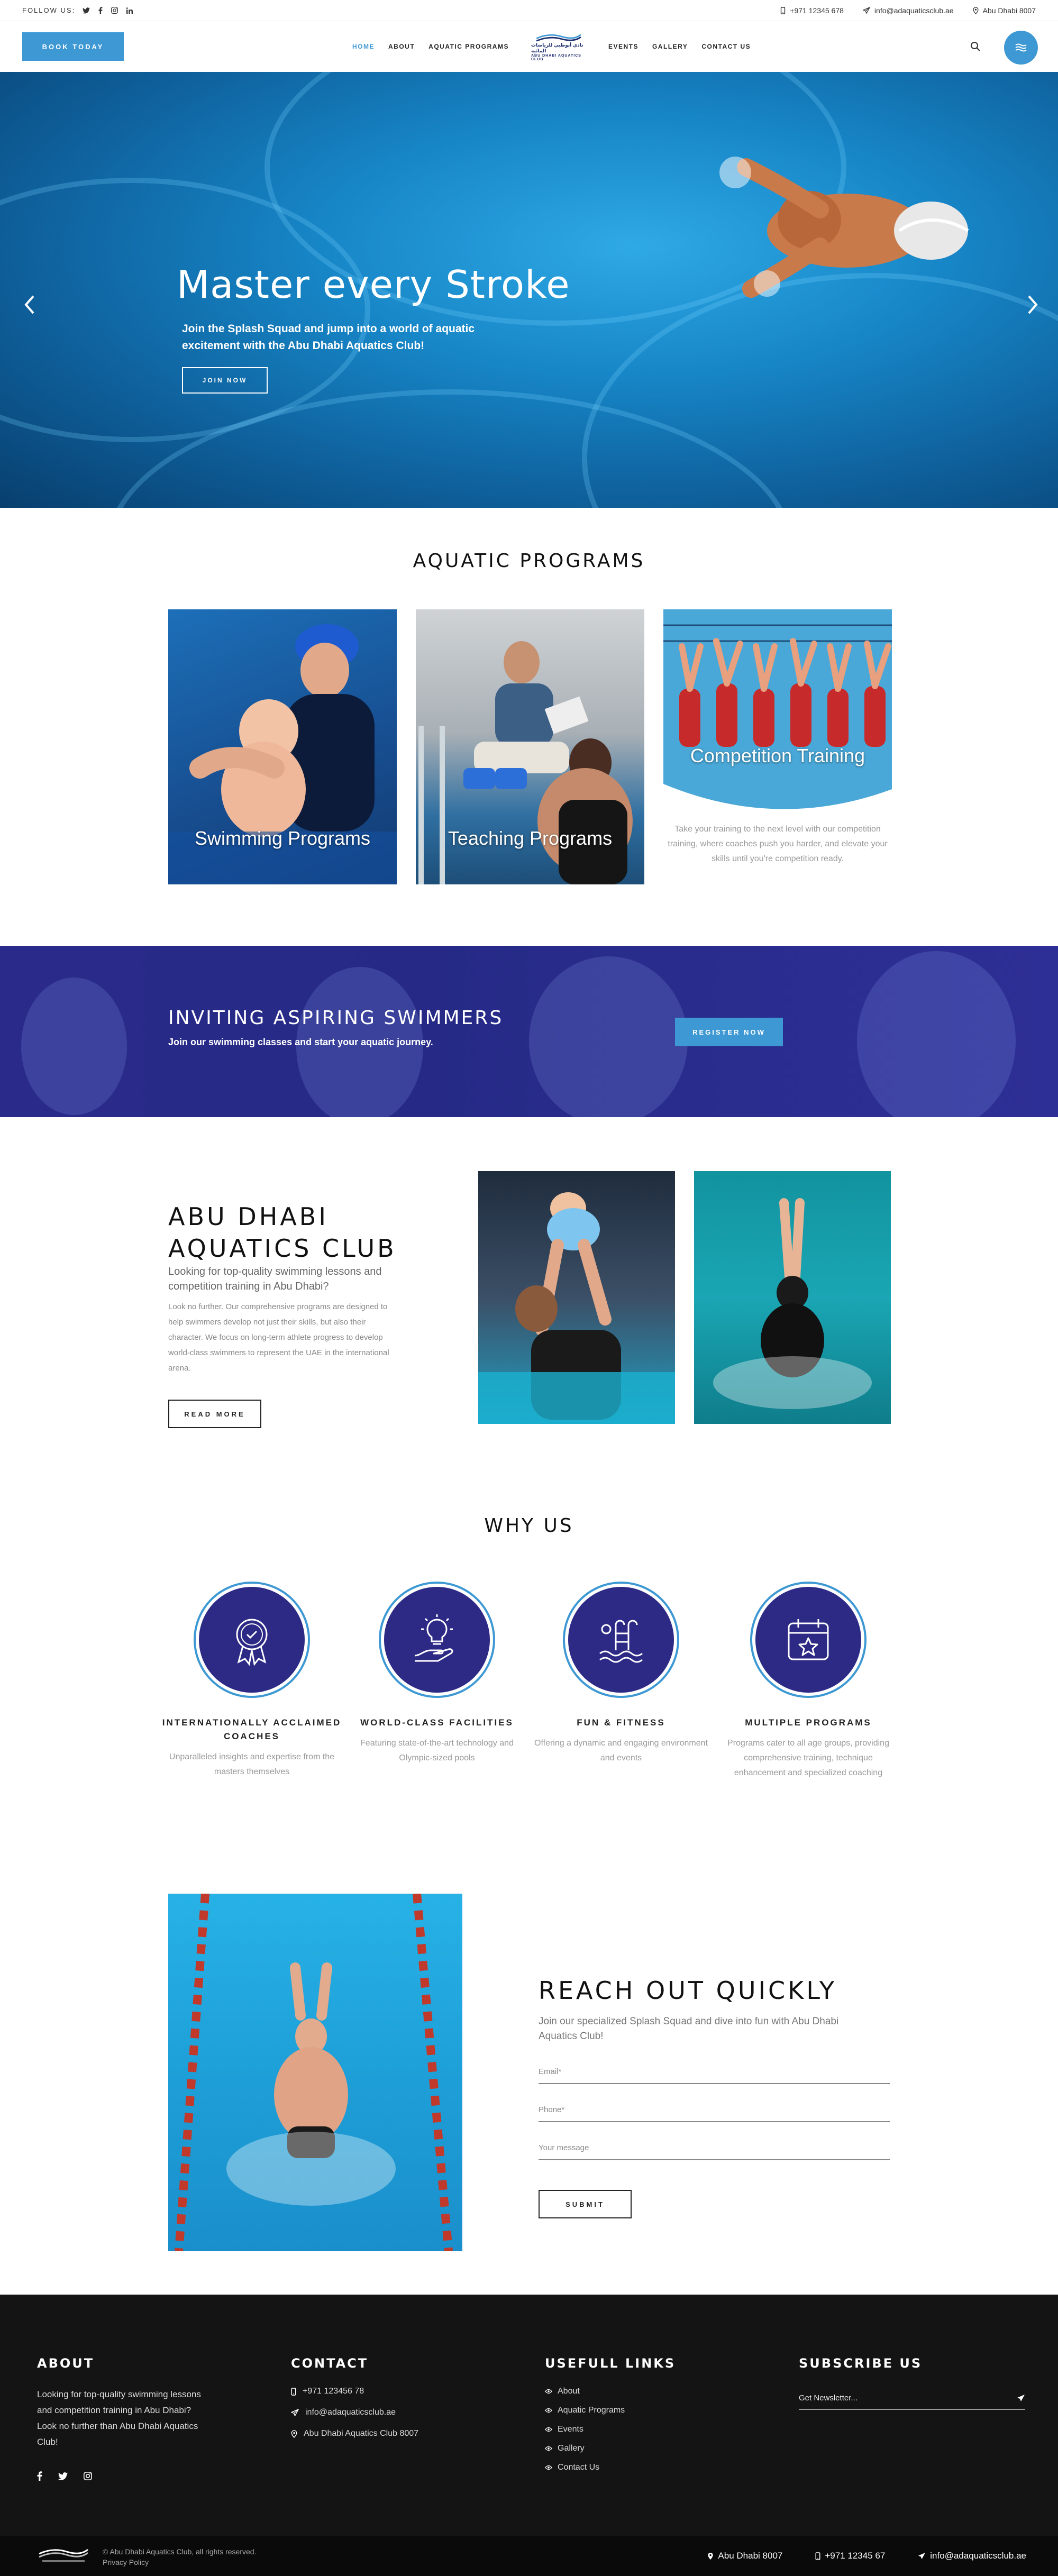  What do you see at coordinates (364, 46) in the screenshot?
I see `nav-home: HOME` at bounding box center [364, 46].